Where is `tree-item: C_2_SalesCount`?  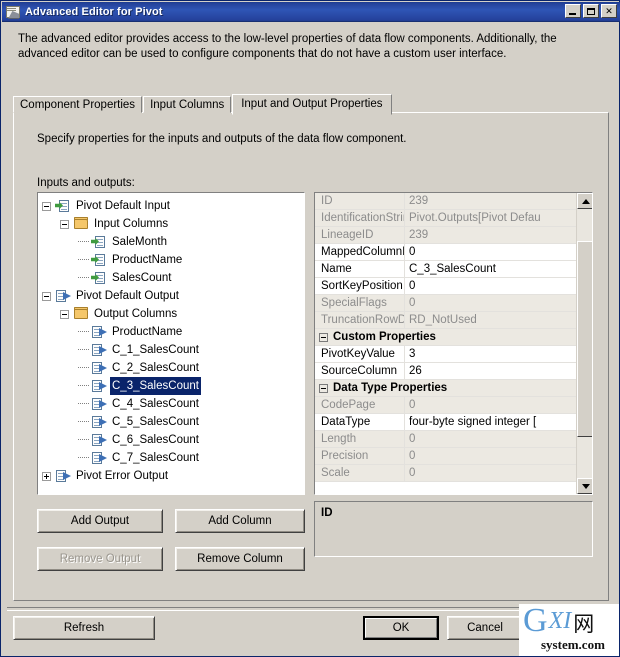 tree-item: C_2_SalesCount is located at coordinates (173, 368).